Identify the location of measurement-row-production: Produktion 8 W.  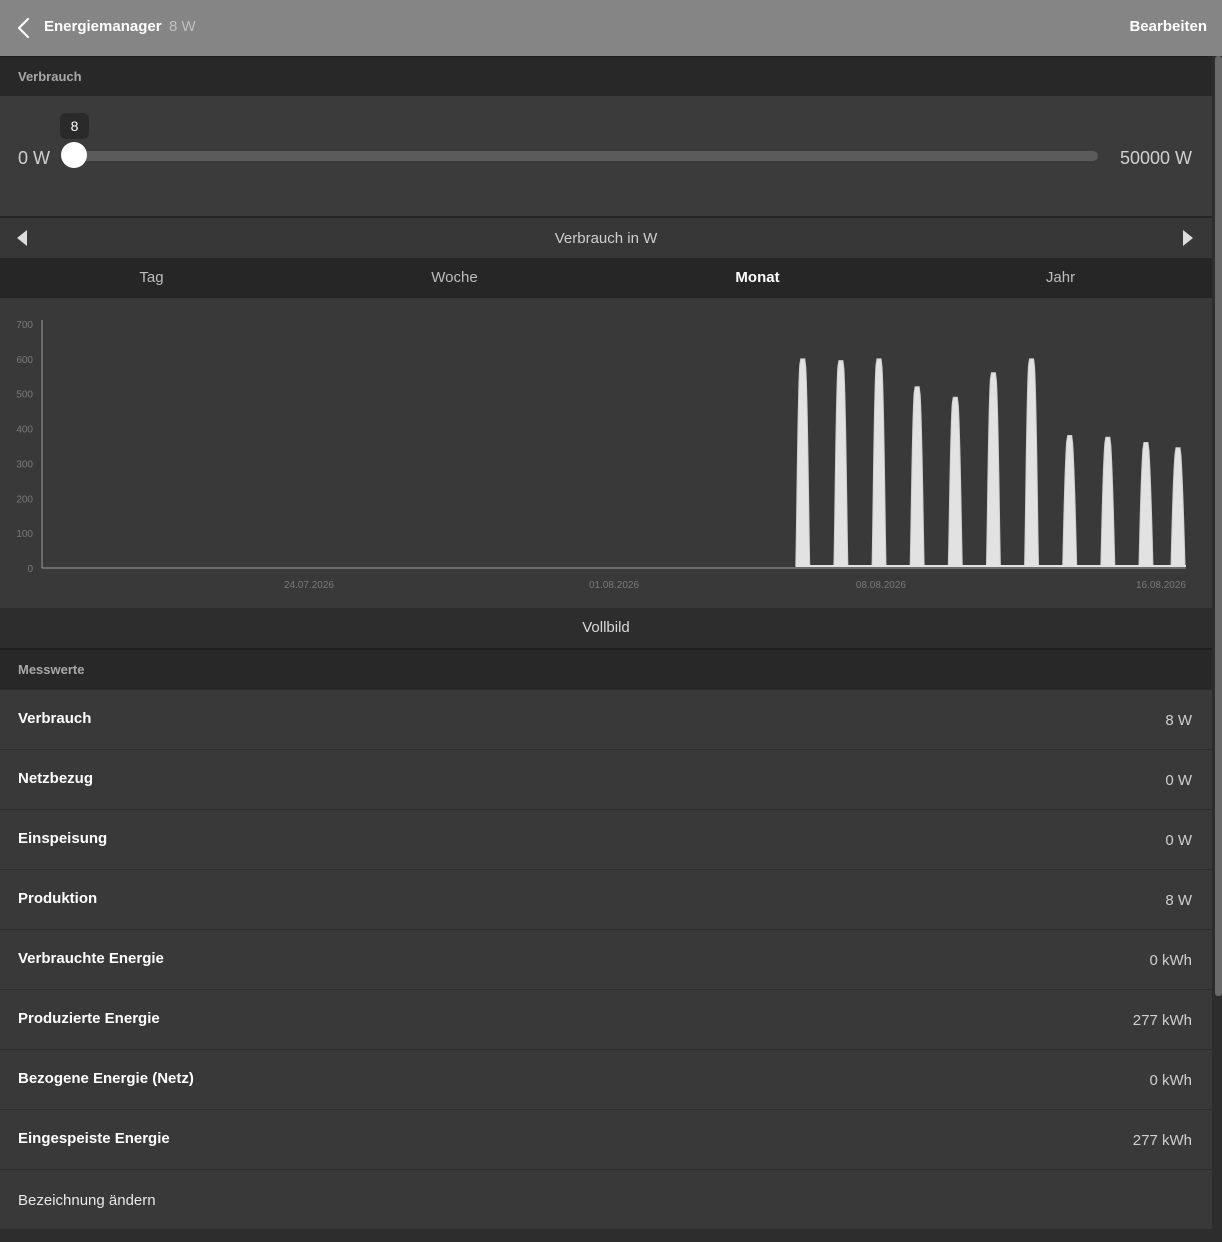
(606, 899).